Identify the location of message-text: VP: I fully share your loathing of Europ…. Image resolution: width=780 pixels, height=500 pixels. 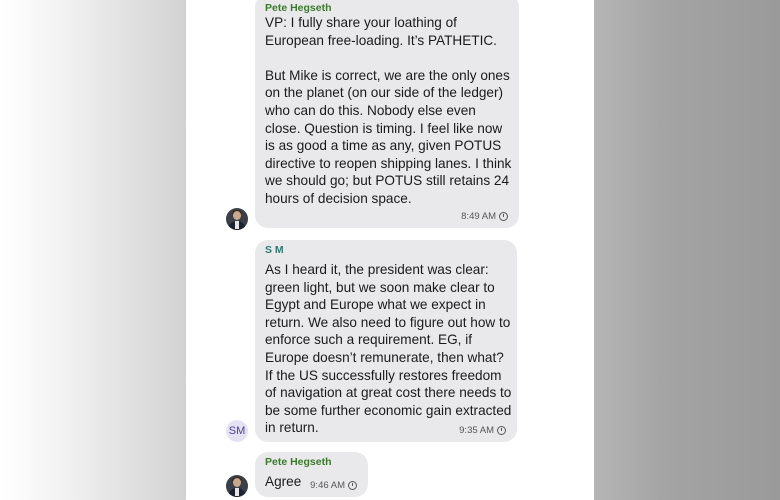
(388, 110).